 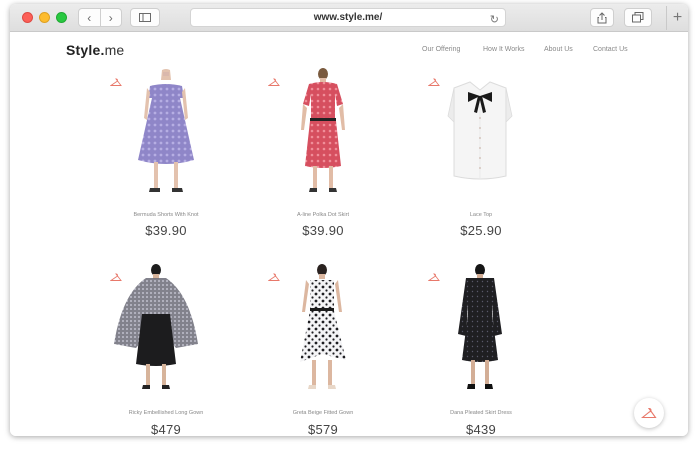 I want to click on product-image-ricky-long-gown, so click(x=156, y=329).